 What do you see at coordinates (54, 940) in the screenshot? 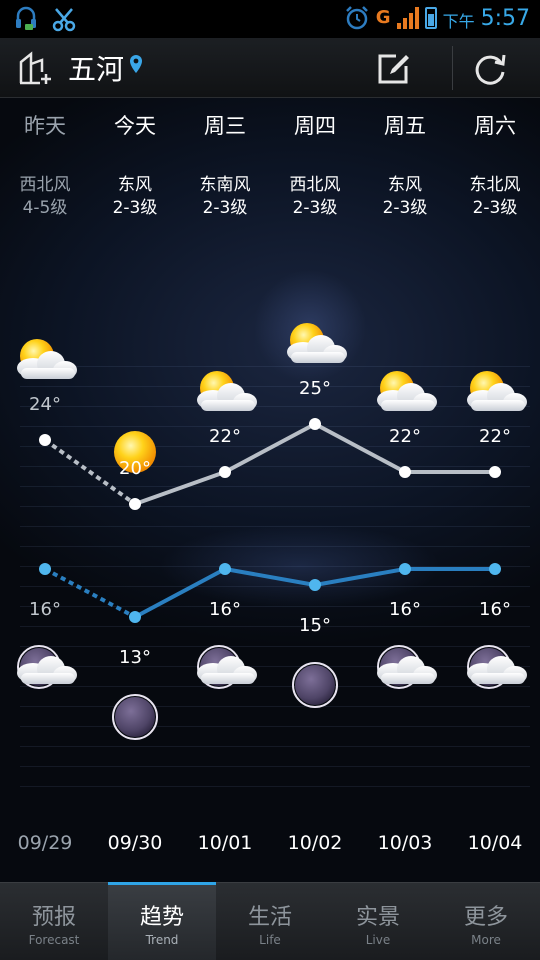
I see `tab-sublabel: Forecast` at bounding box center [54, 940].